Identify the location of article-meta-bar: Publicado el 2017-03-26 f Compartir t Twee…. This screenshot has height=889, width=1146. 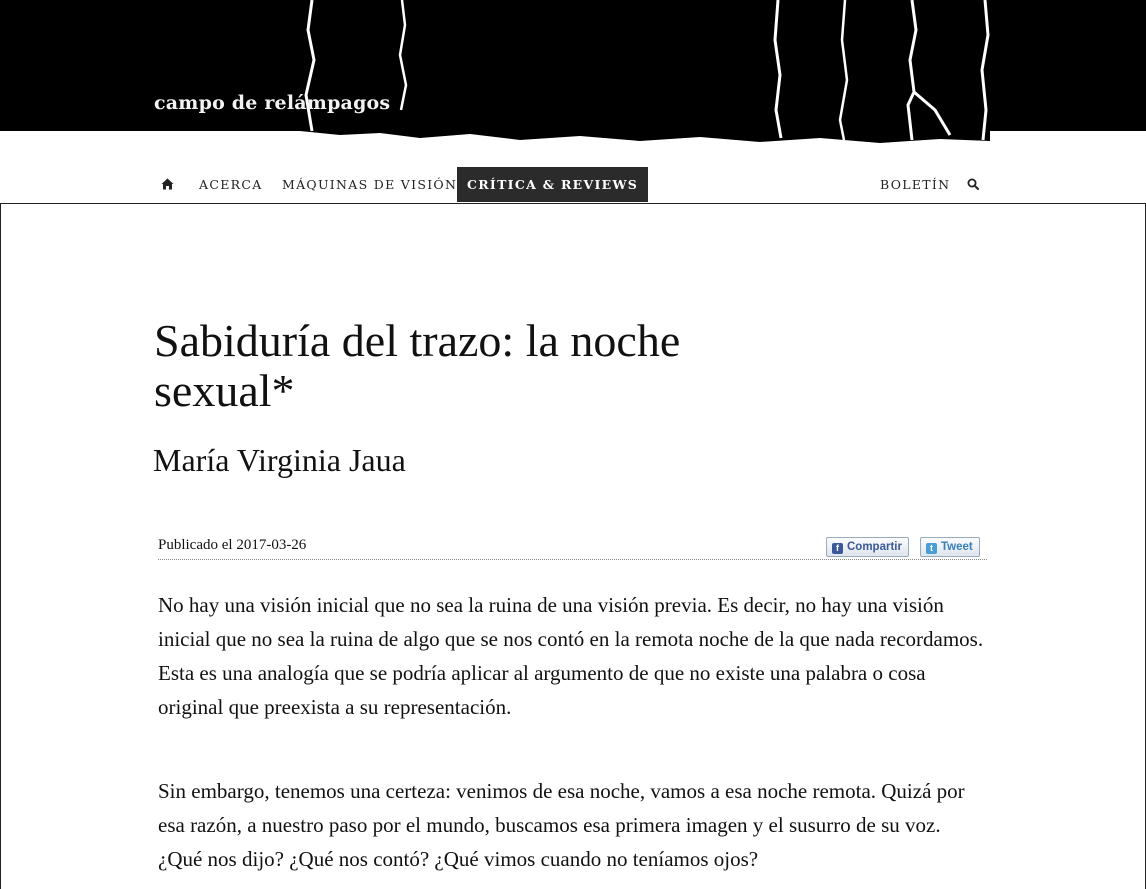
(572, 547).